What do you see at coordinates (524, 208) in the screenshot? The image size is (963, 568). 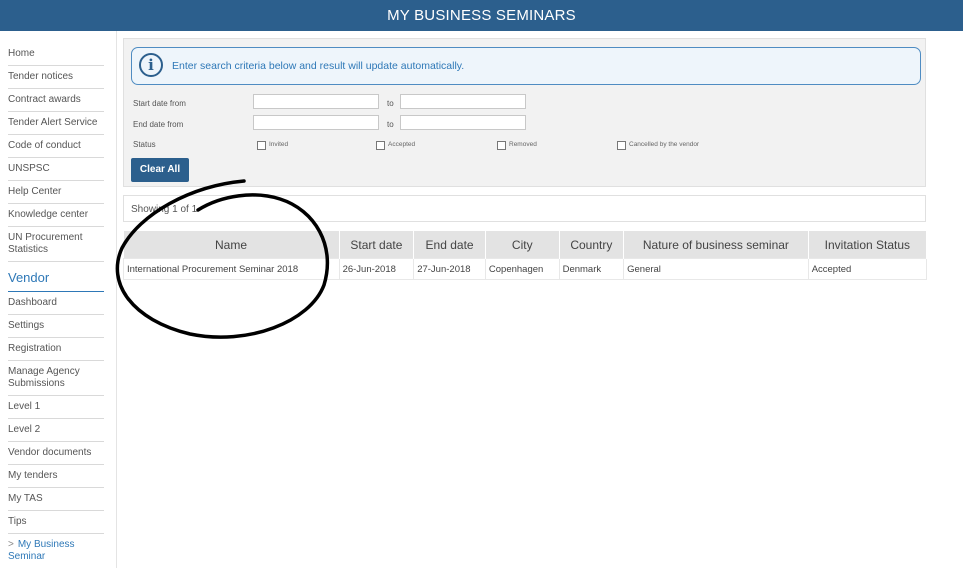 I see `results-count: Showing 1 of 1` at bounding box center [524, 208].